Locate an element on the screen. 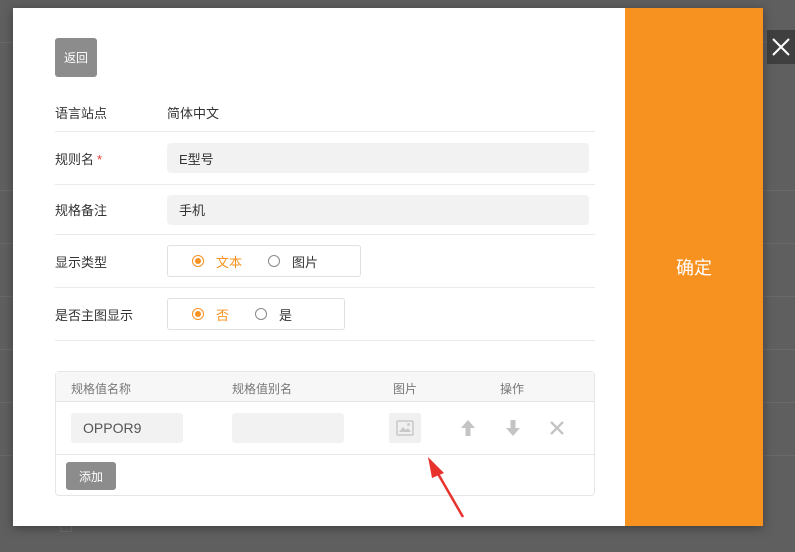 Image resolution: width=795 pixels, height=552 pixels. arrow-up-icon is located at coordinates (468, 428).